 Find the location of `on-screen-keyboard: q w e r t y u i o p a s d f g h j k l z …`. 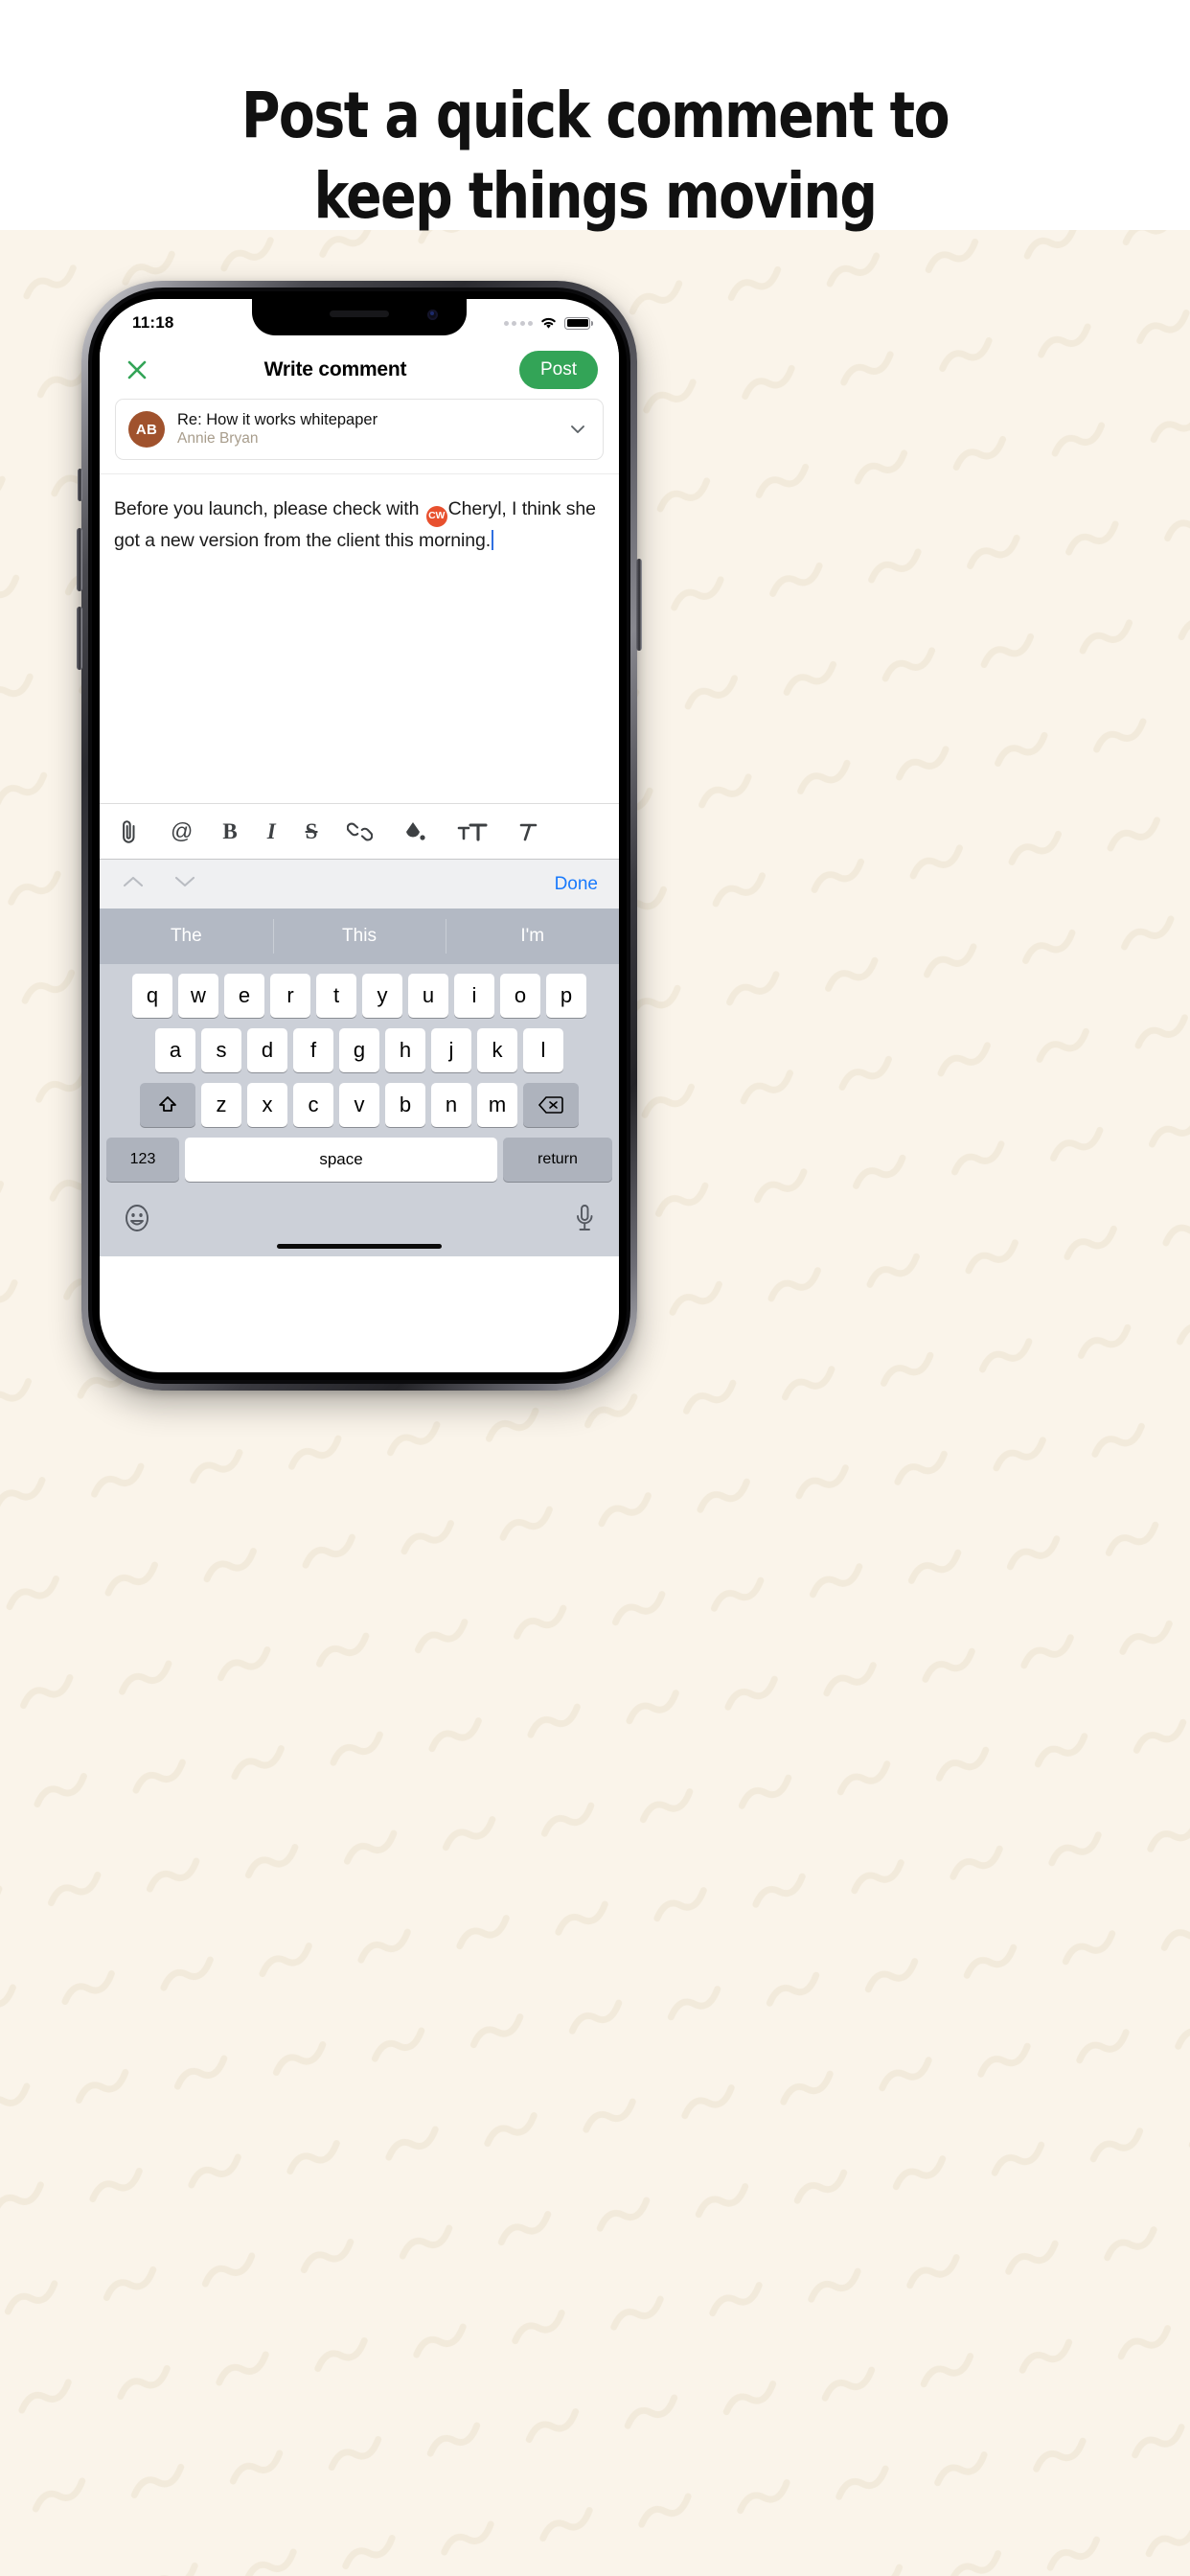

on-screen-keyboard: q w e r t y u i o p a s d f g h j k l z … is located at coordinates (359, 1110).